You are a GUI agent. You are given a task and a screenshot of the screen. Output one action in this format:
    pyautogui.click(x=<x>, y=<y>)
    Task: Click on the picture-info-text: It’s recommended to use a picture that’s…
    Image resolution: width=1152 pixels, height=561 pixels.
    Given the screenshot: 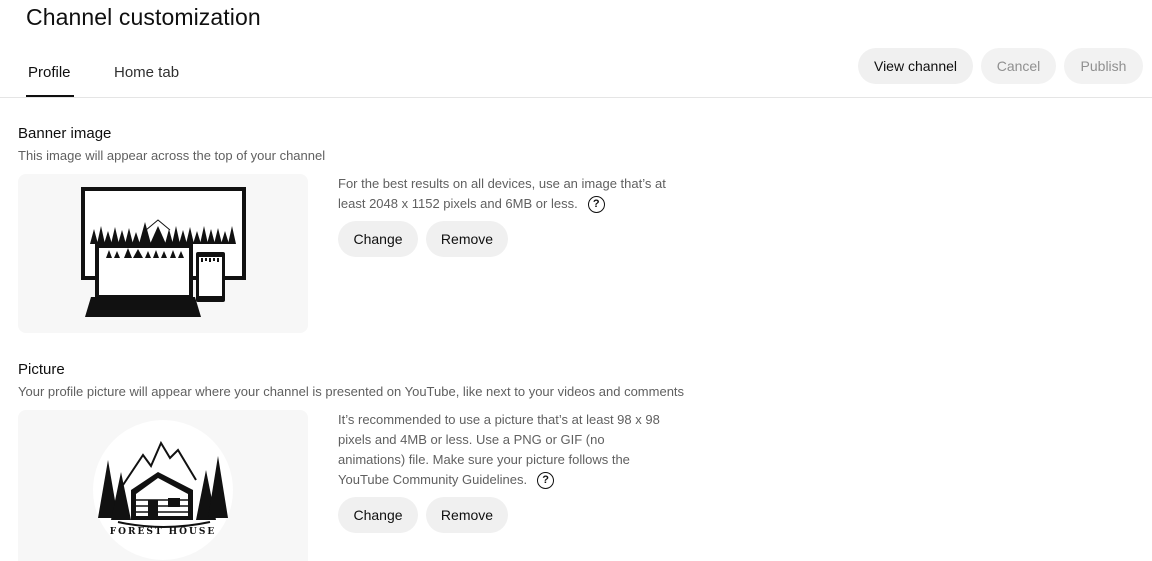 What is the action you would take?
    pyautogui.click(x=499, y=449)
    